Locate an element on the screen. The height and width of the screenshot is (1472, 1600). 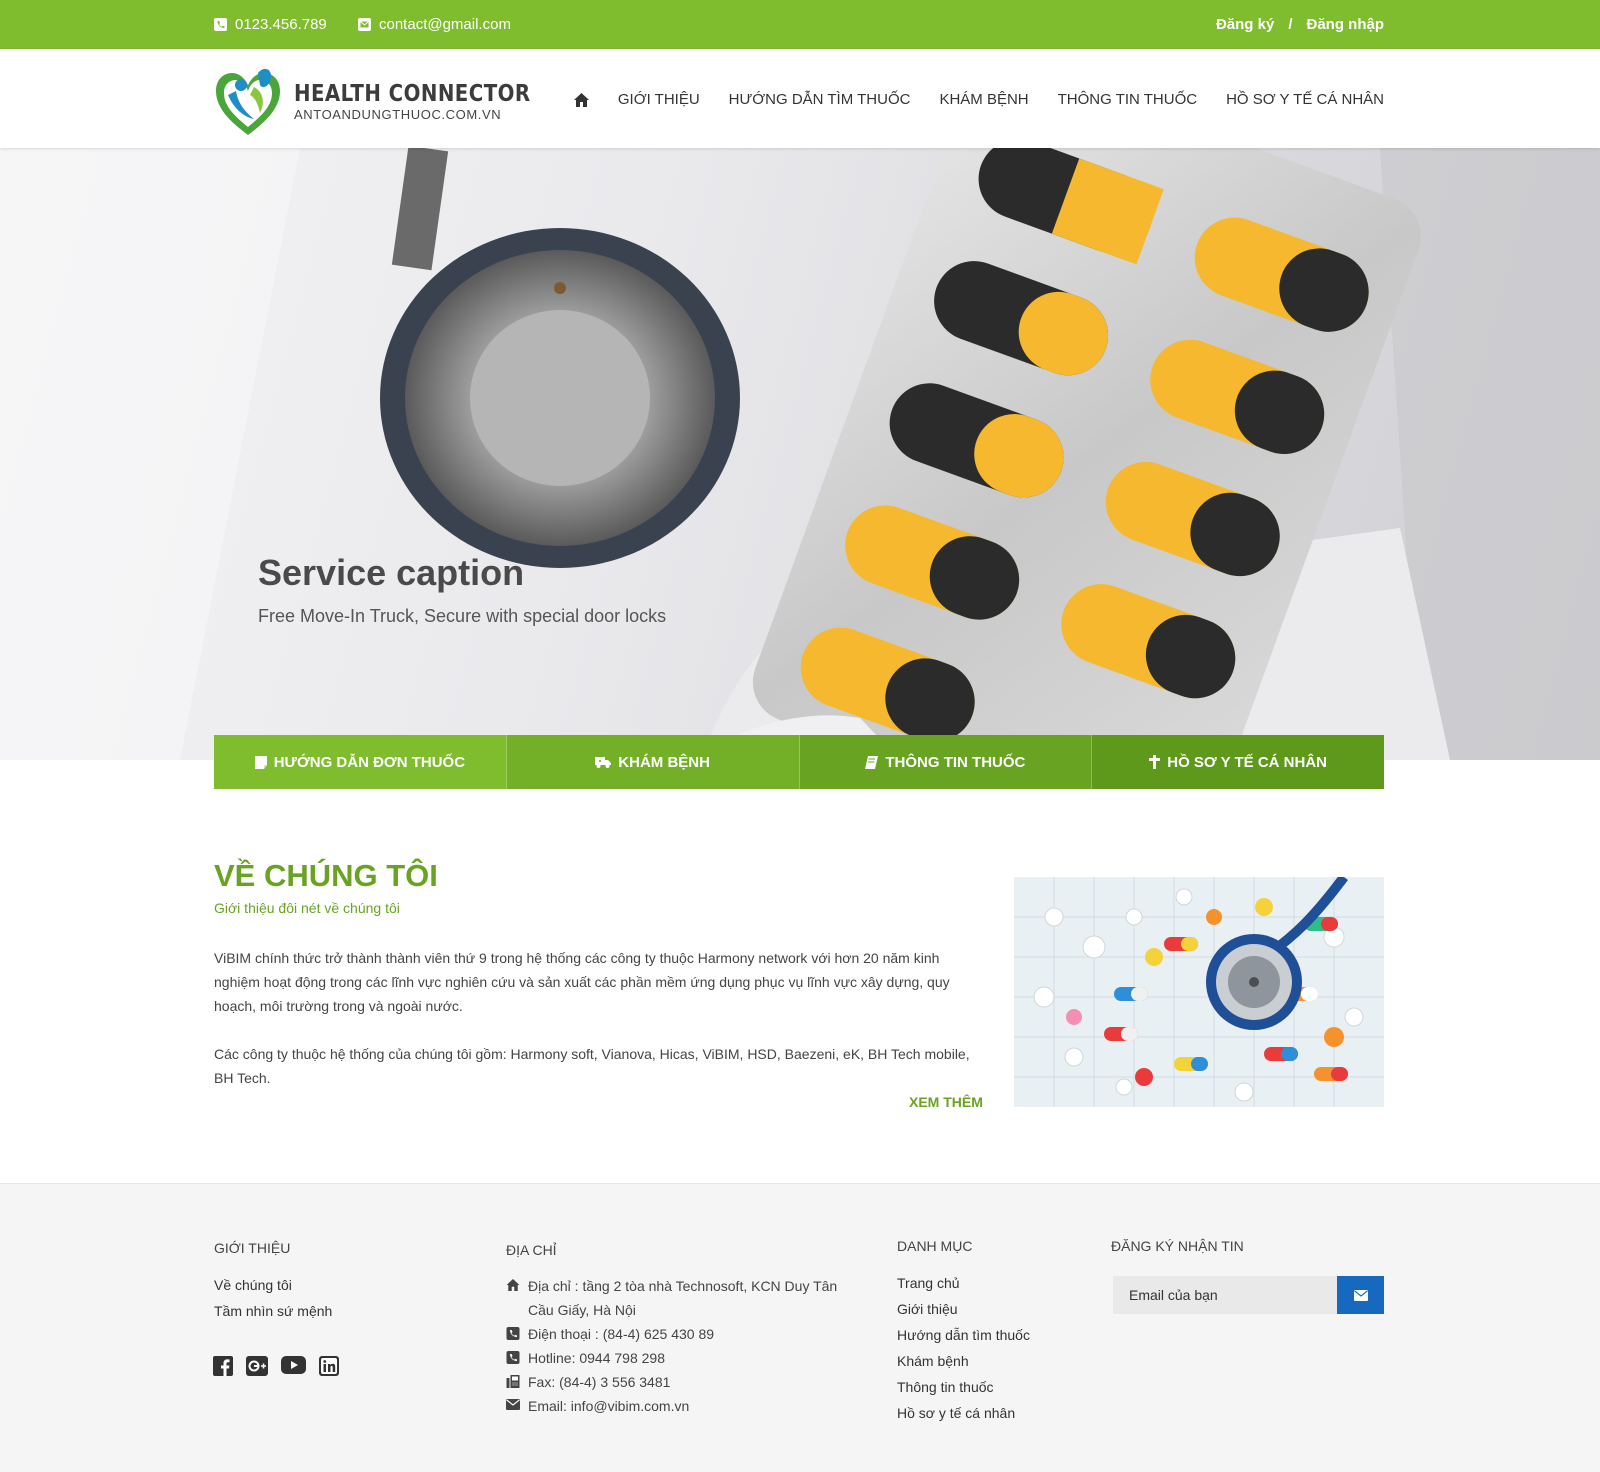
newsletter-submit-button is located at coordinates (1360, 1295).